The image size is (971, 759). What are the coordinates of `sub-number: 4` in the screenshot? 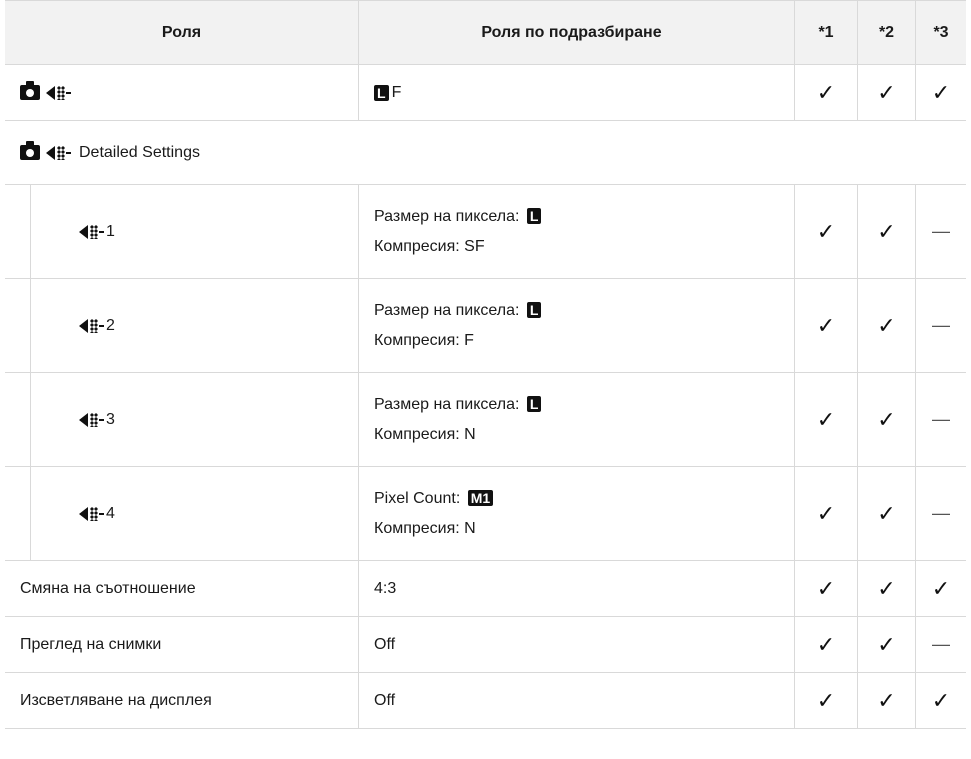 It's located at (110, 513).